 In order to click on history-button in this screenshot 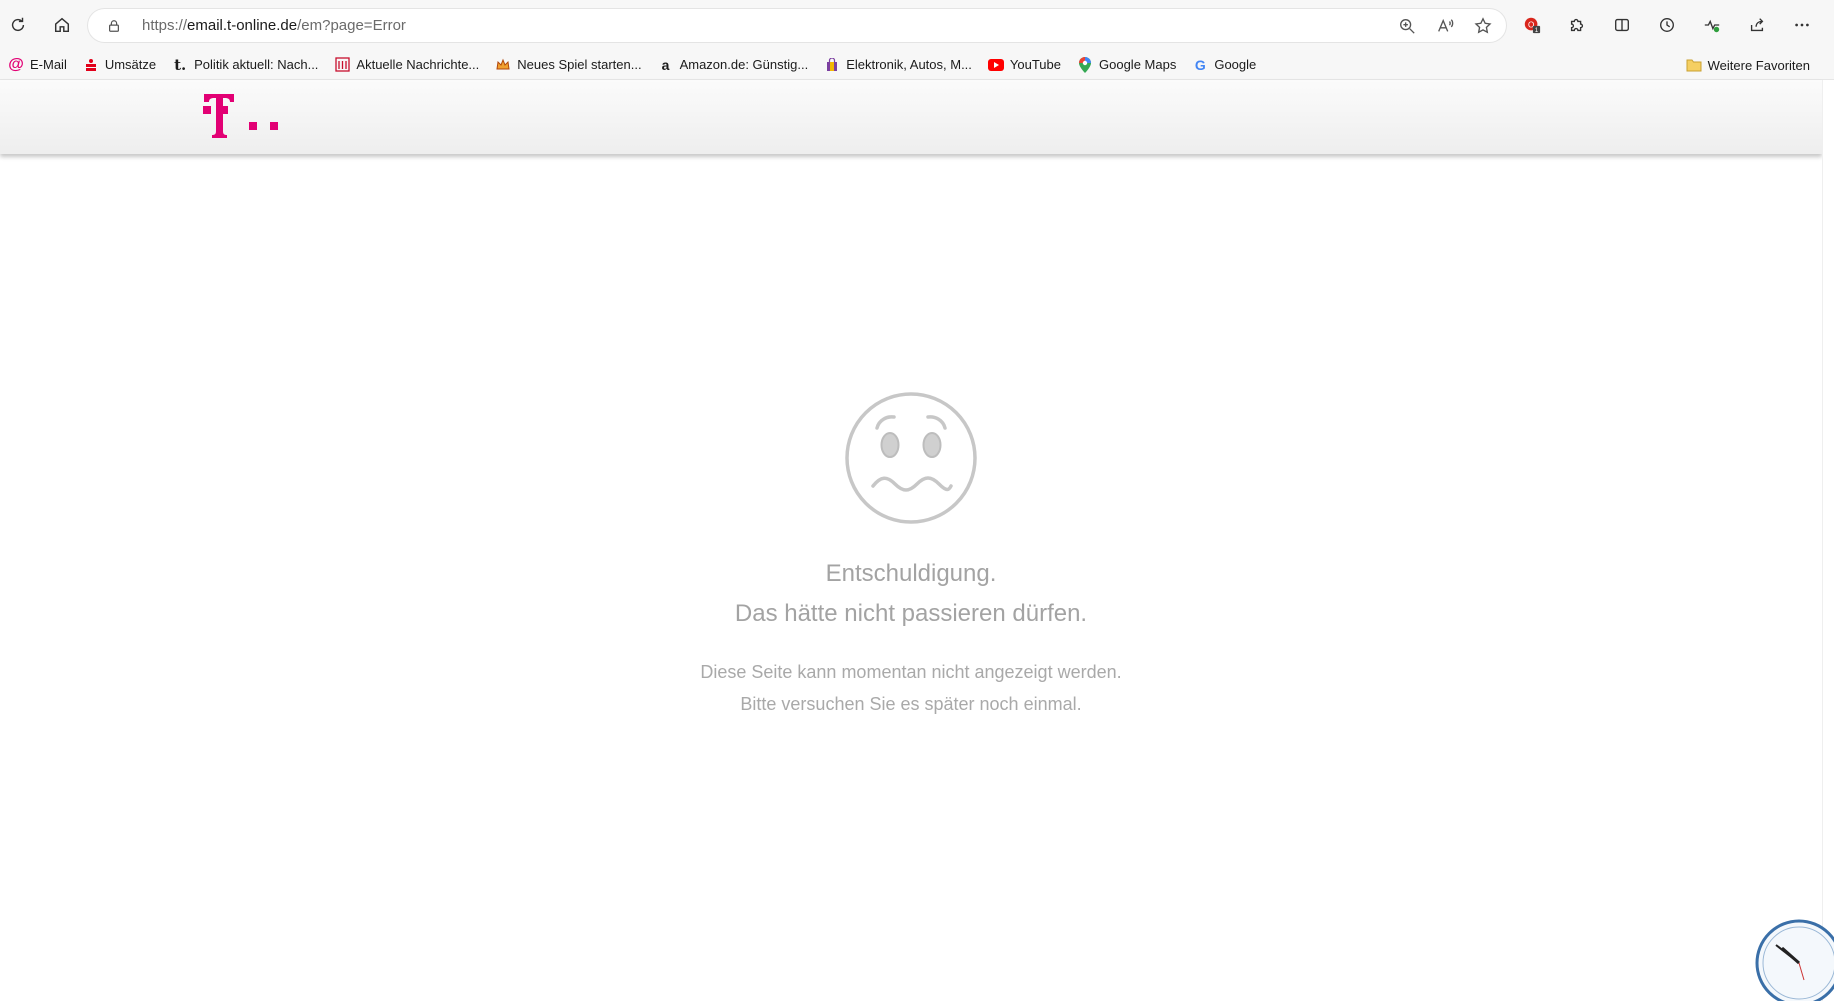, I will do `click(1667, 25)`.